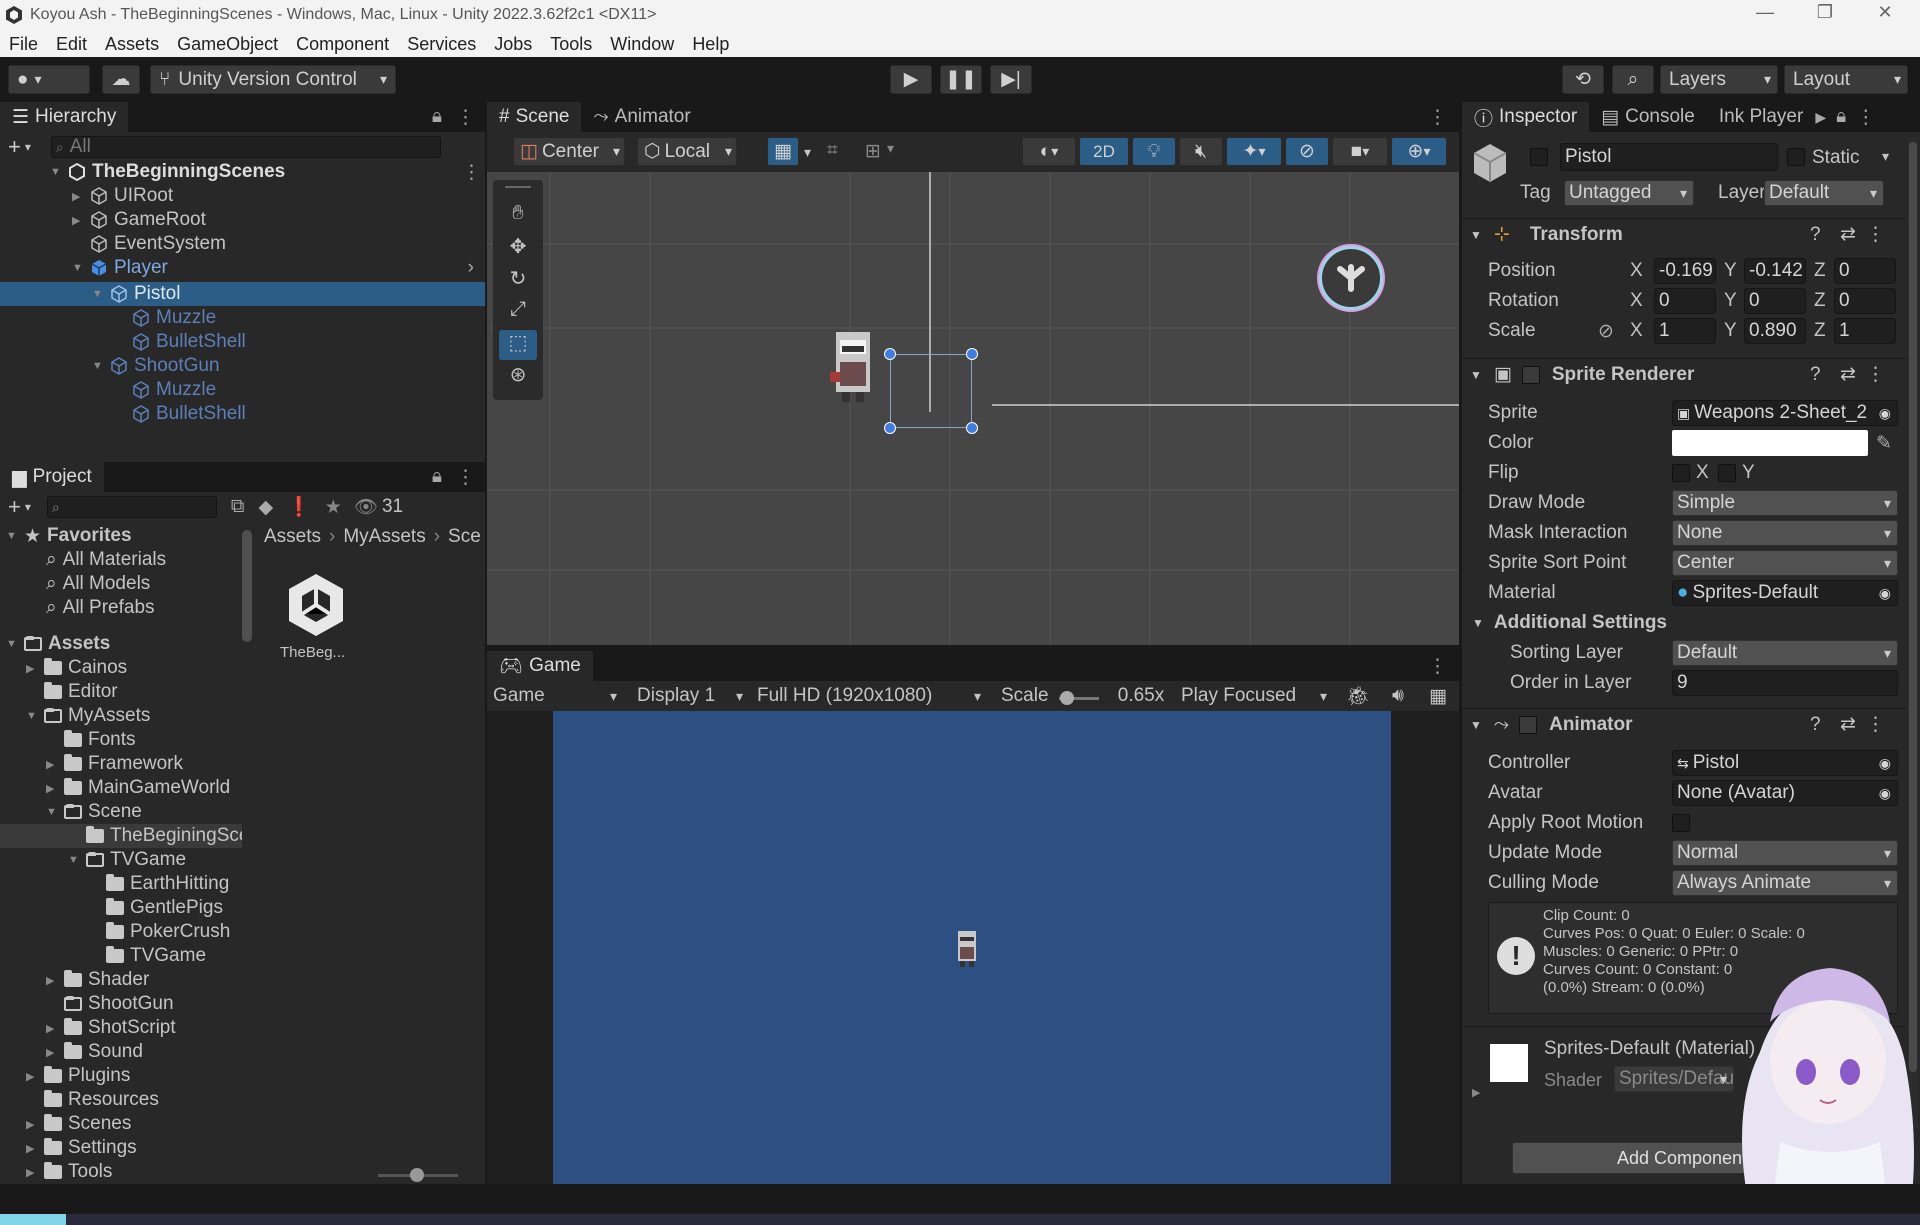  What do you see at coordinates (1307, 151) in the screenshot?
I see `hidden-objects-button: ⊘` at bounding box center [1307, 151].